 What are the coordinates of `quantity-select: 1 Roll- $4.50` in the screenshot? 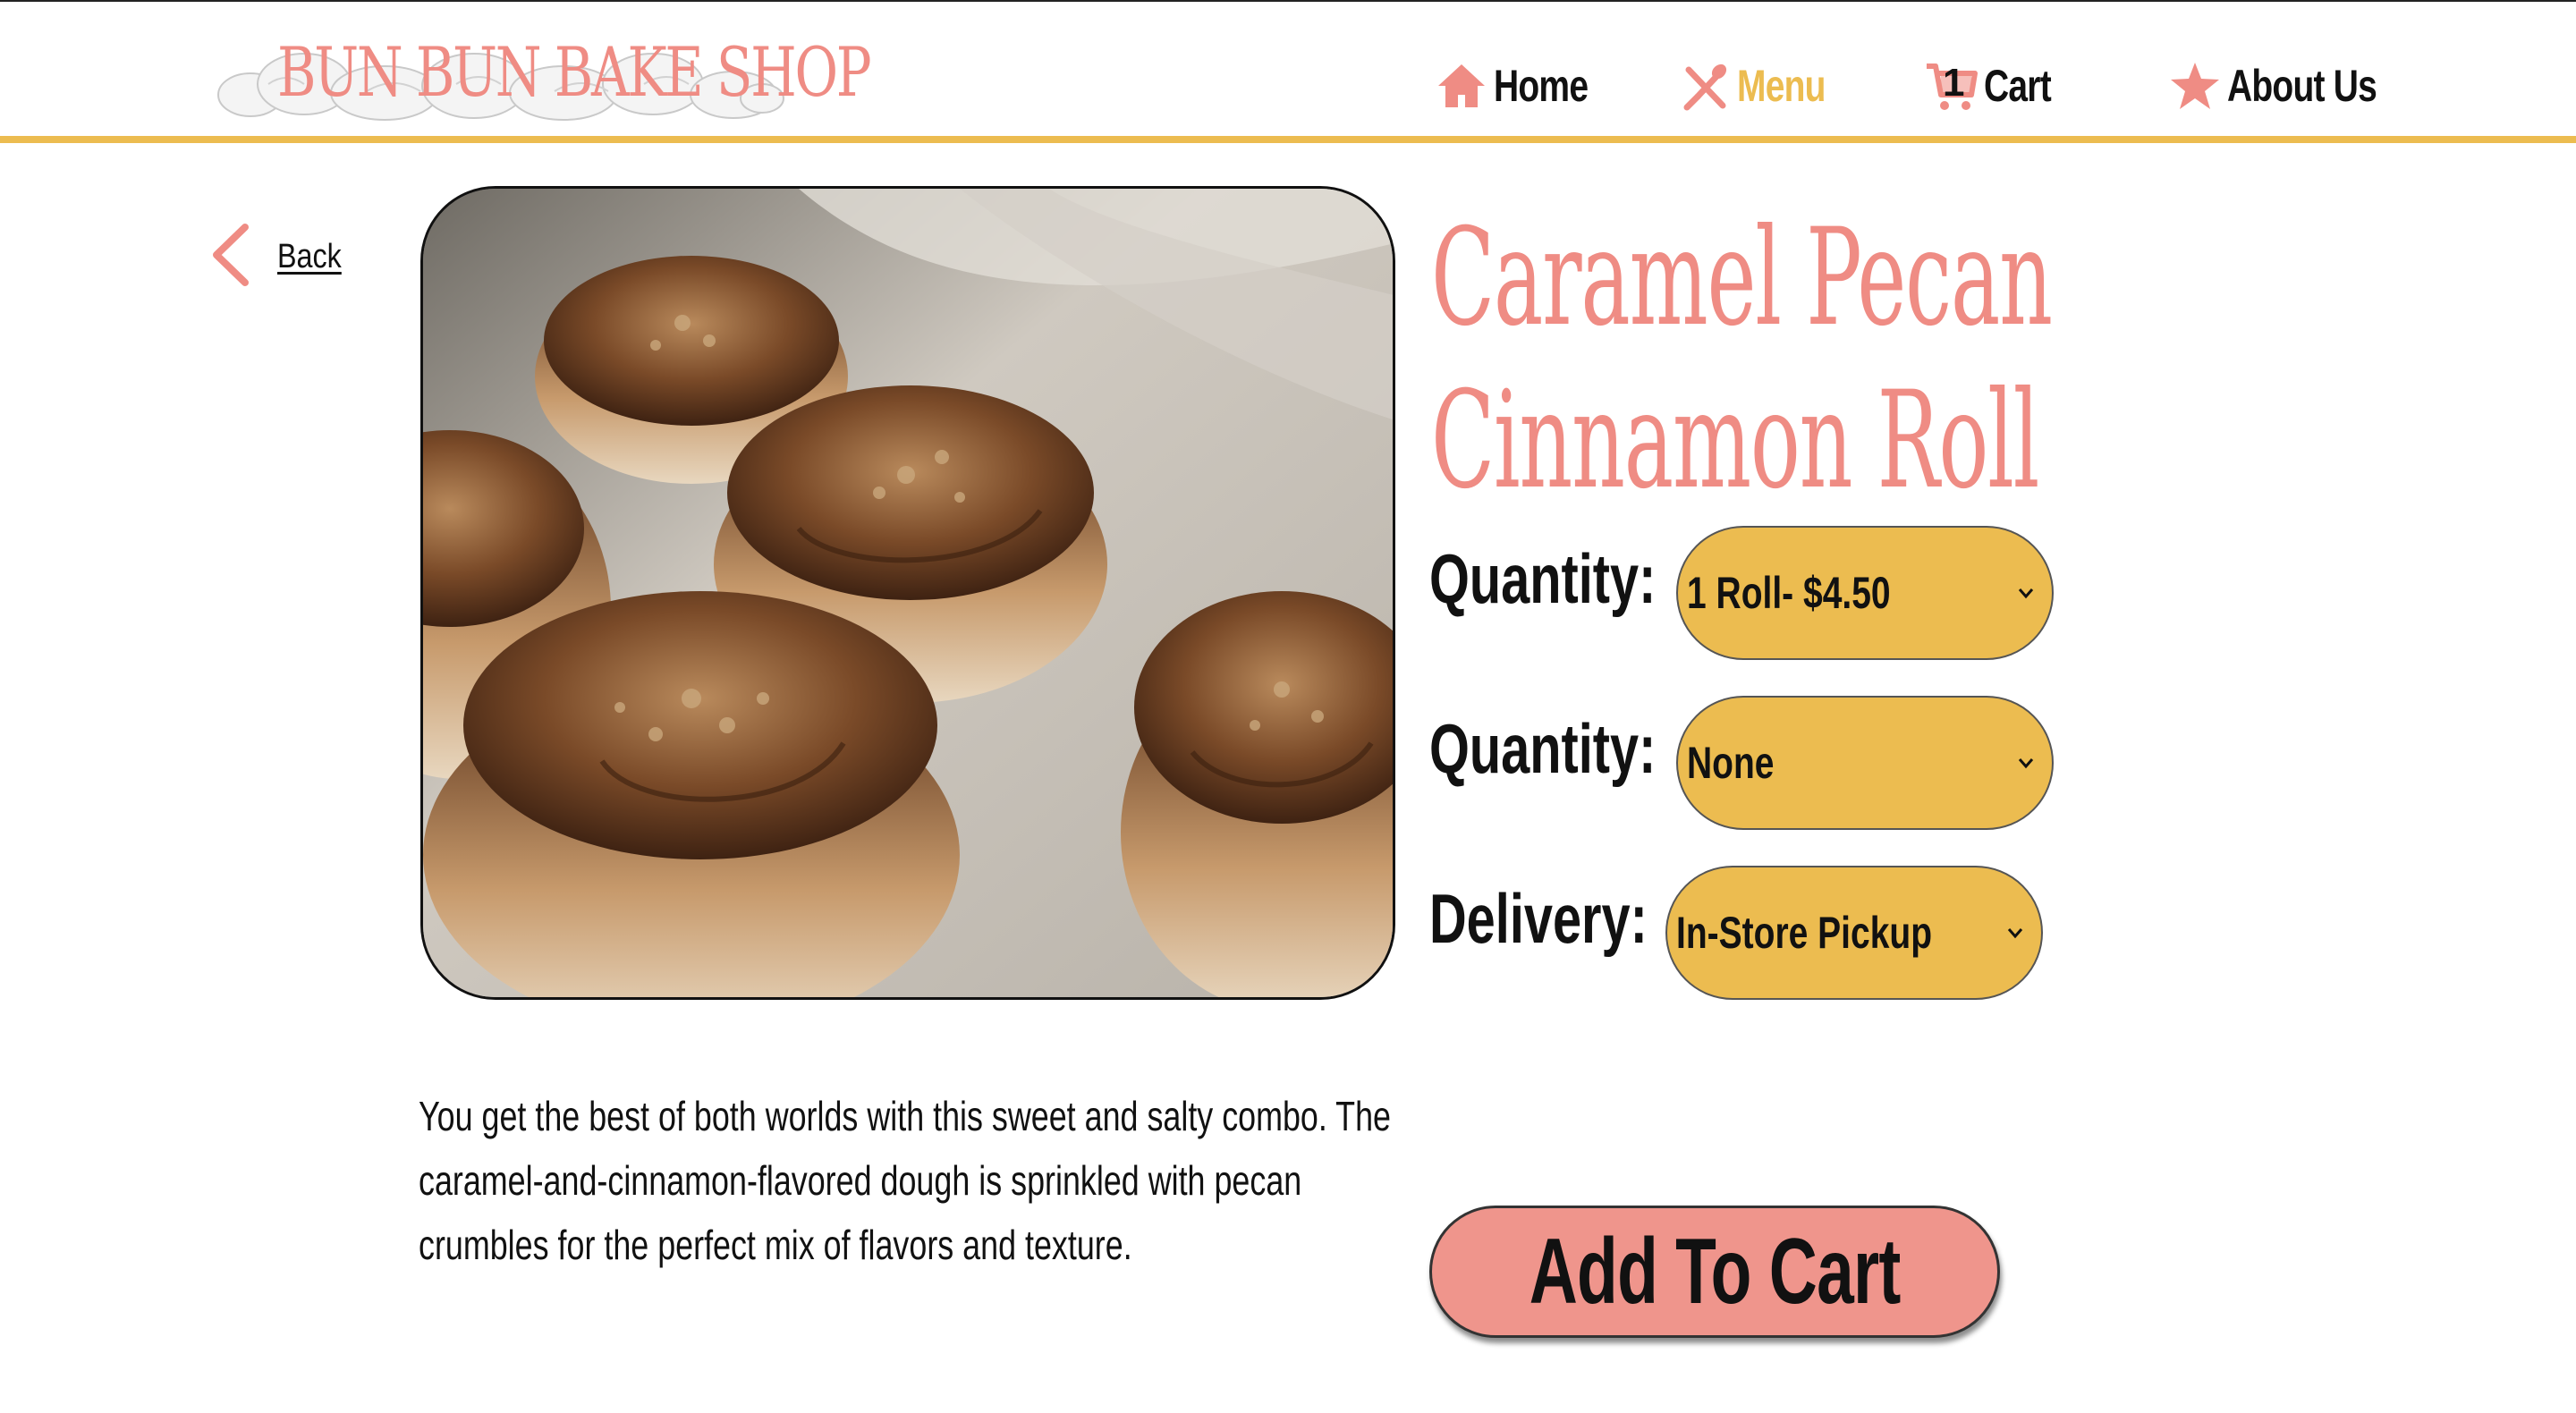 It's located at (1865, 593).